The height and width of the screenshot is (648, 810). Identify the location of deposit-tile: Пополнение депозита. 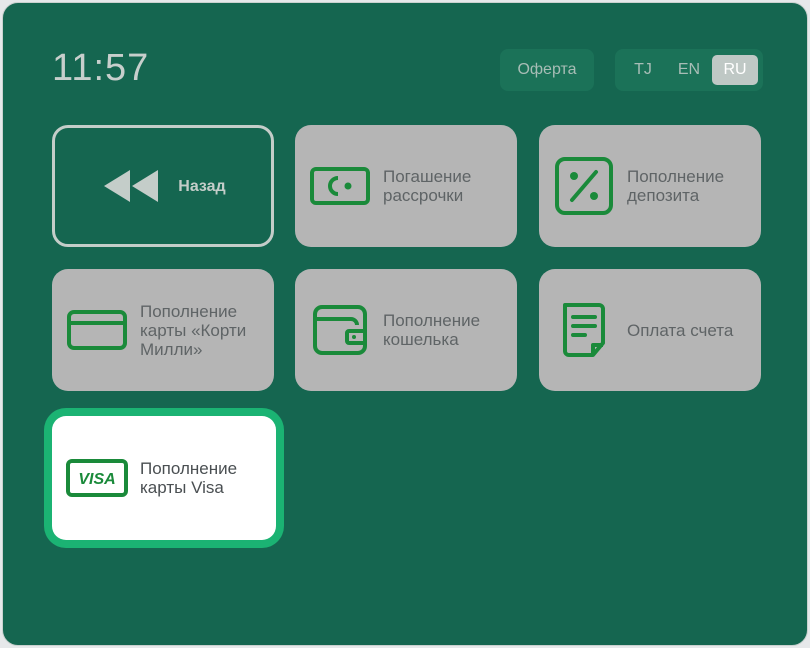
(650, 186).